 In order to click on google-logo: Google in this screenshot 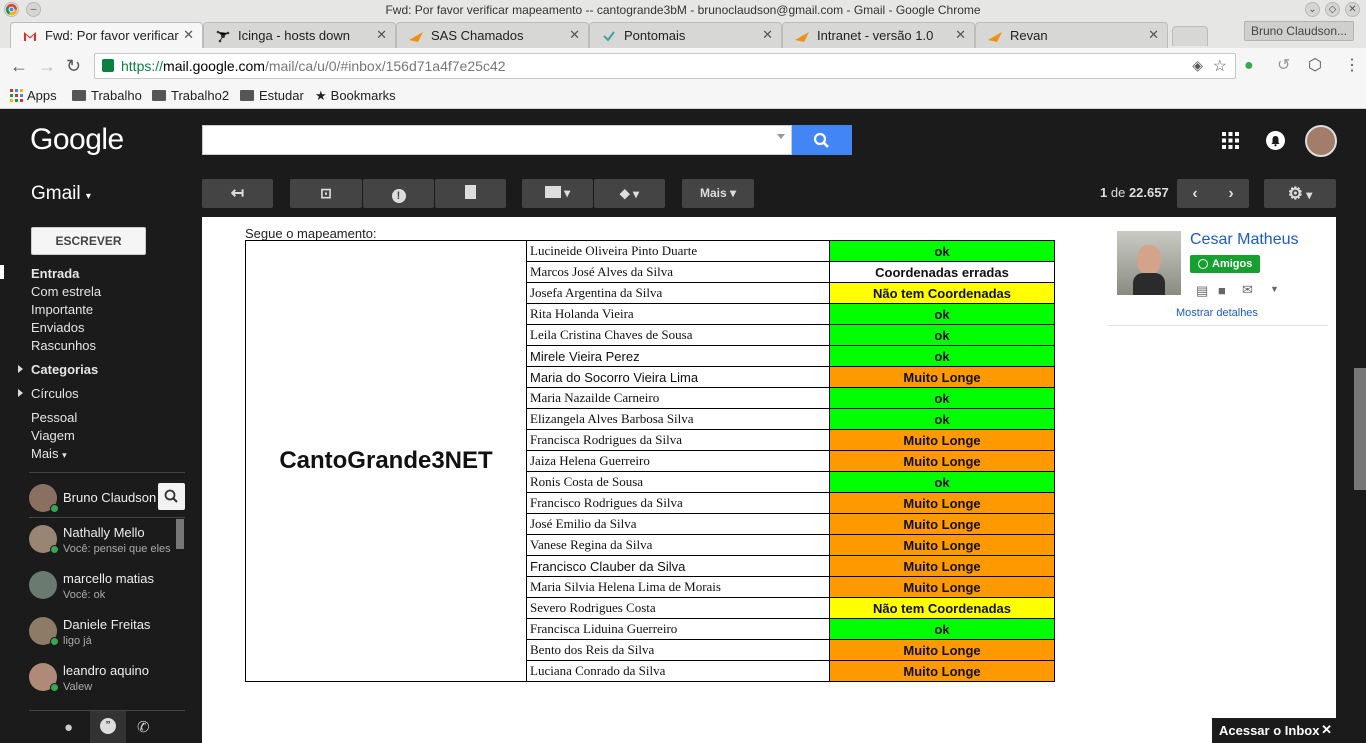, I will do `click(77, 140)`.